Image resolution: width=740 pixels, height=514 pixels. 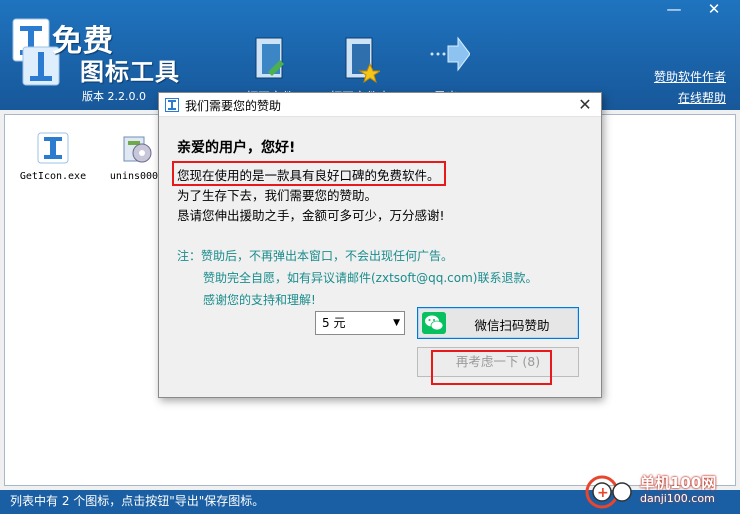 I want to click on window-controls: — ✕, so click(x=694, y=10).